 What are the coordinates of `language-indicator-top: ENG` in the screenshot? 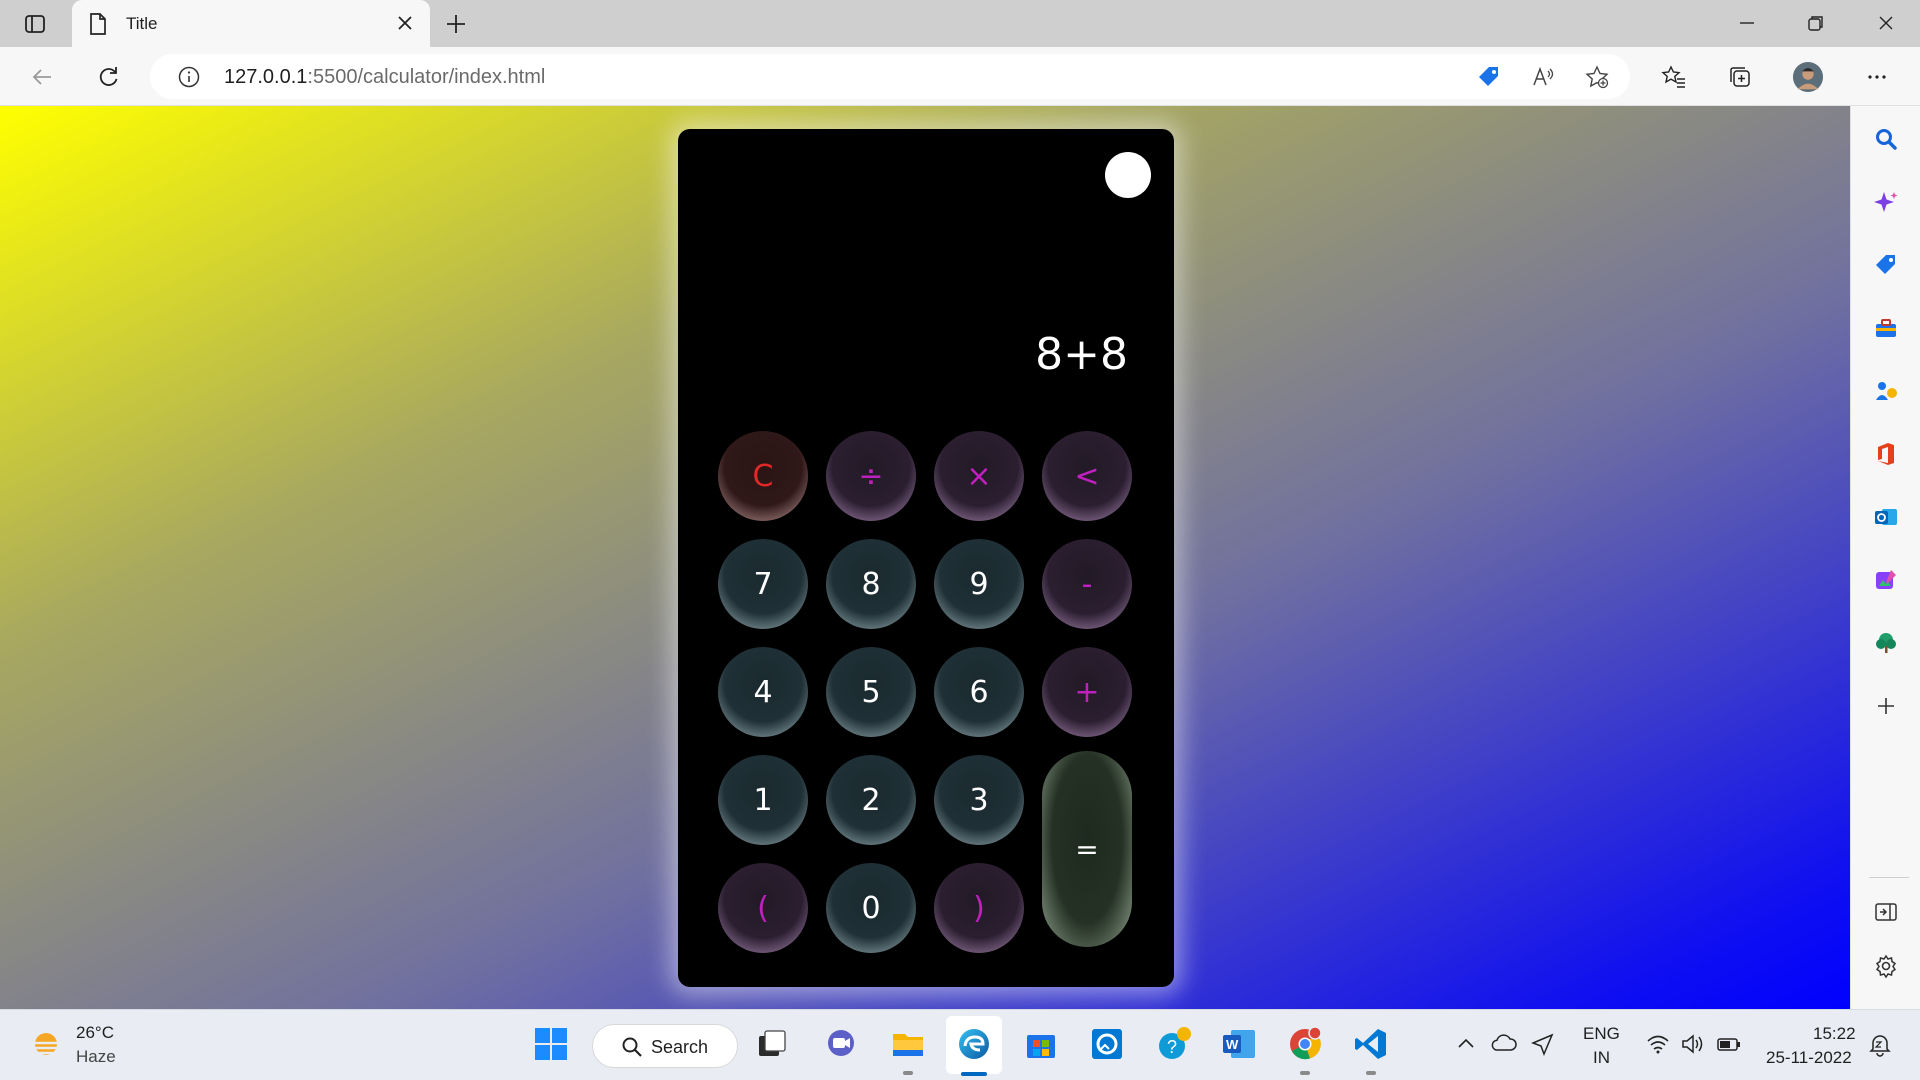 It's located at (1601, 1034).